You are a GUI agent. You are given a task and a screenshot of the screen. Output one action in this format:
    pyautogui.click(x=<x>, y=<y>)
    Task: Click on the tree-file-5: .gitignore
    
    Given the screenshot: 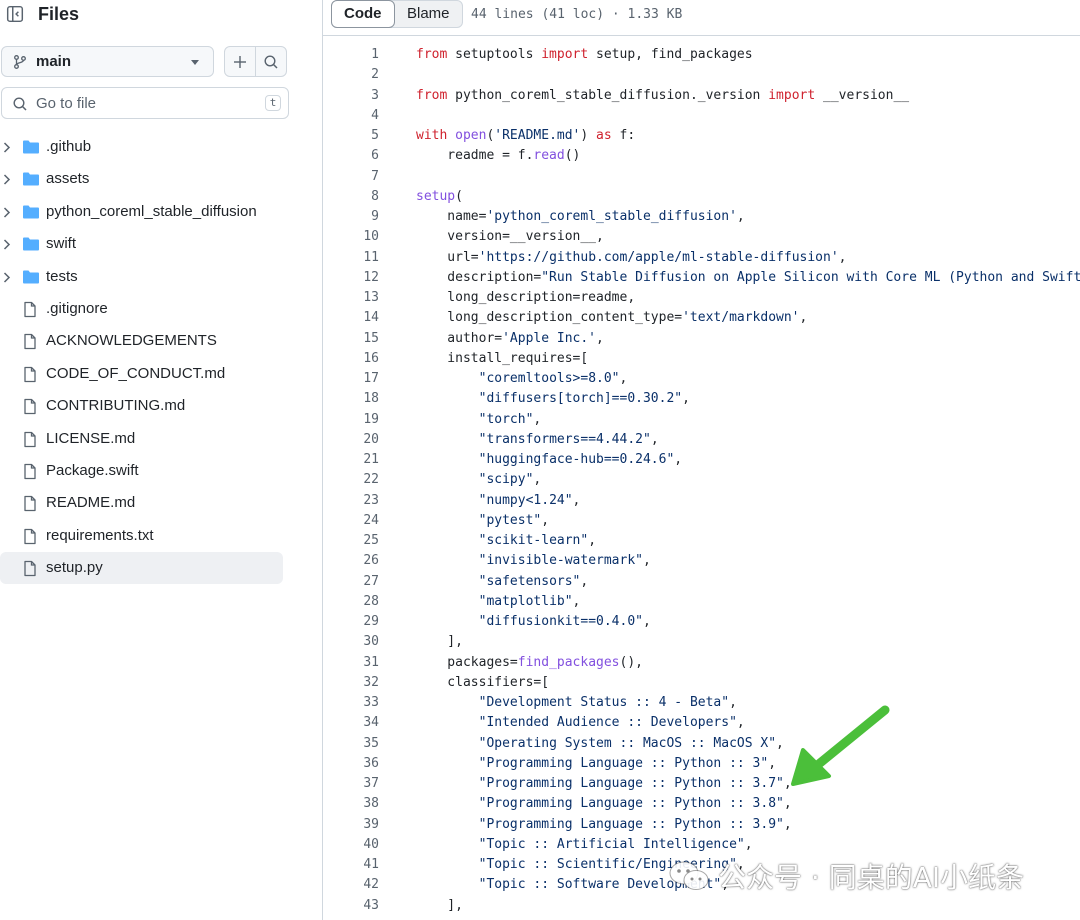 What is the action you would take?
    pyautogui.click(x=141, y=309)
    